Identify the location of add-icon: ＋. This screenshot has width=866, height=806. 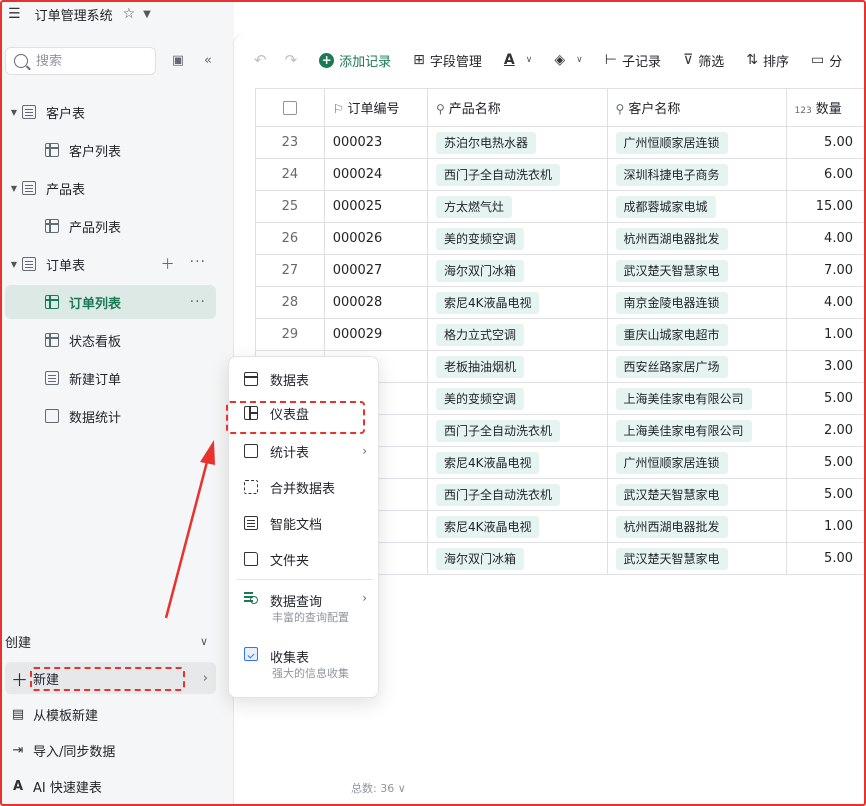
(168, 264).